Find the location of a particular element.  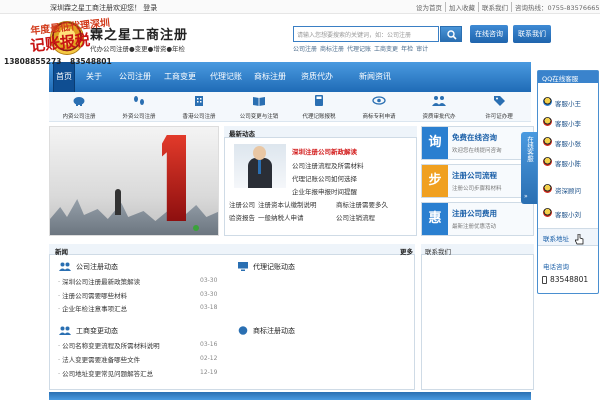

list-item: 公司名称变更流程及所需材料说明 is located at coordinates (109, 345).